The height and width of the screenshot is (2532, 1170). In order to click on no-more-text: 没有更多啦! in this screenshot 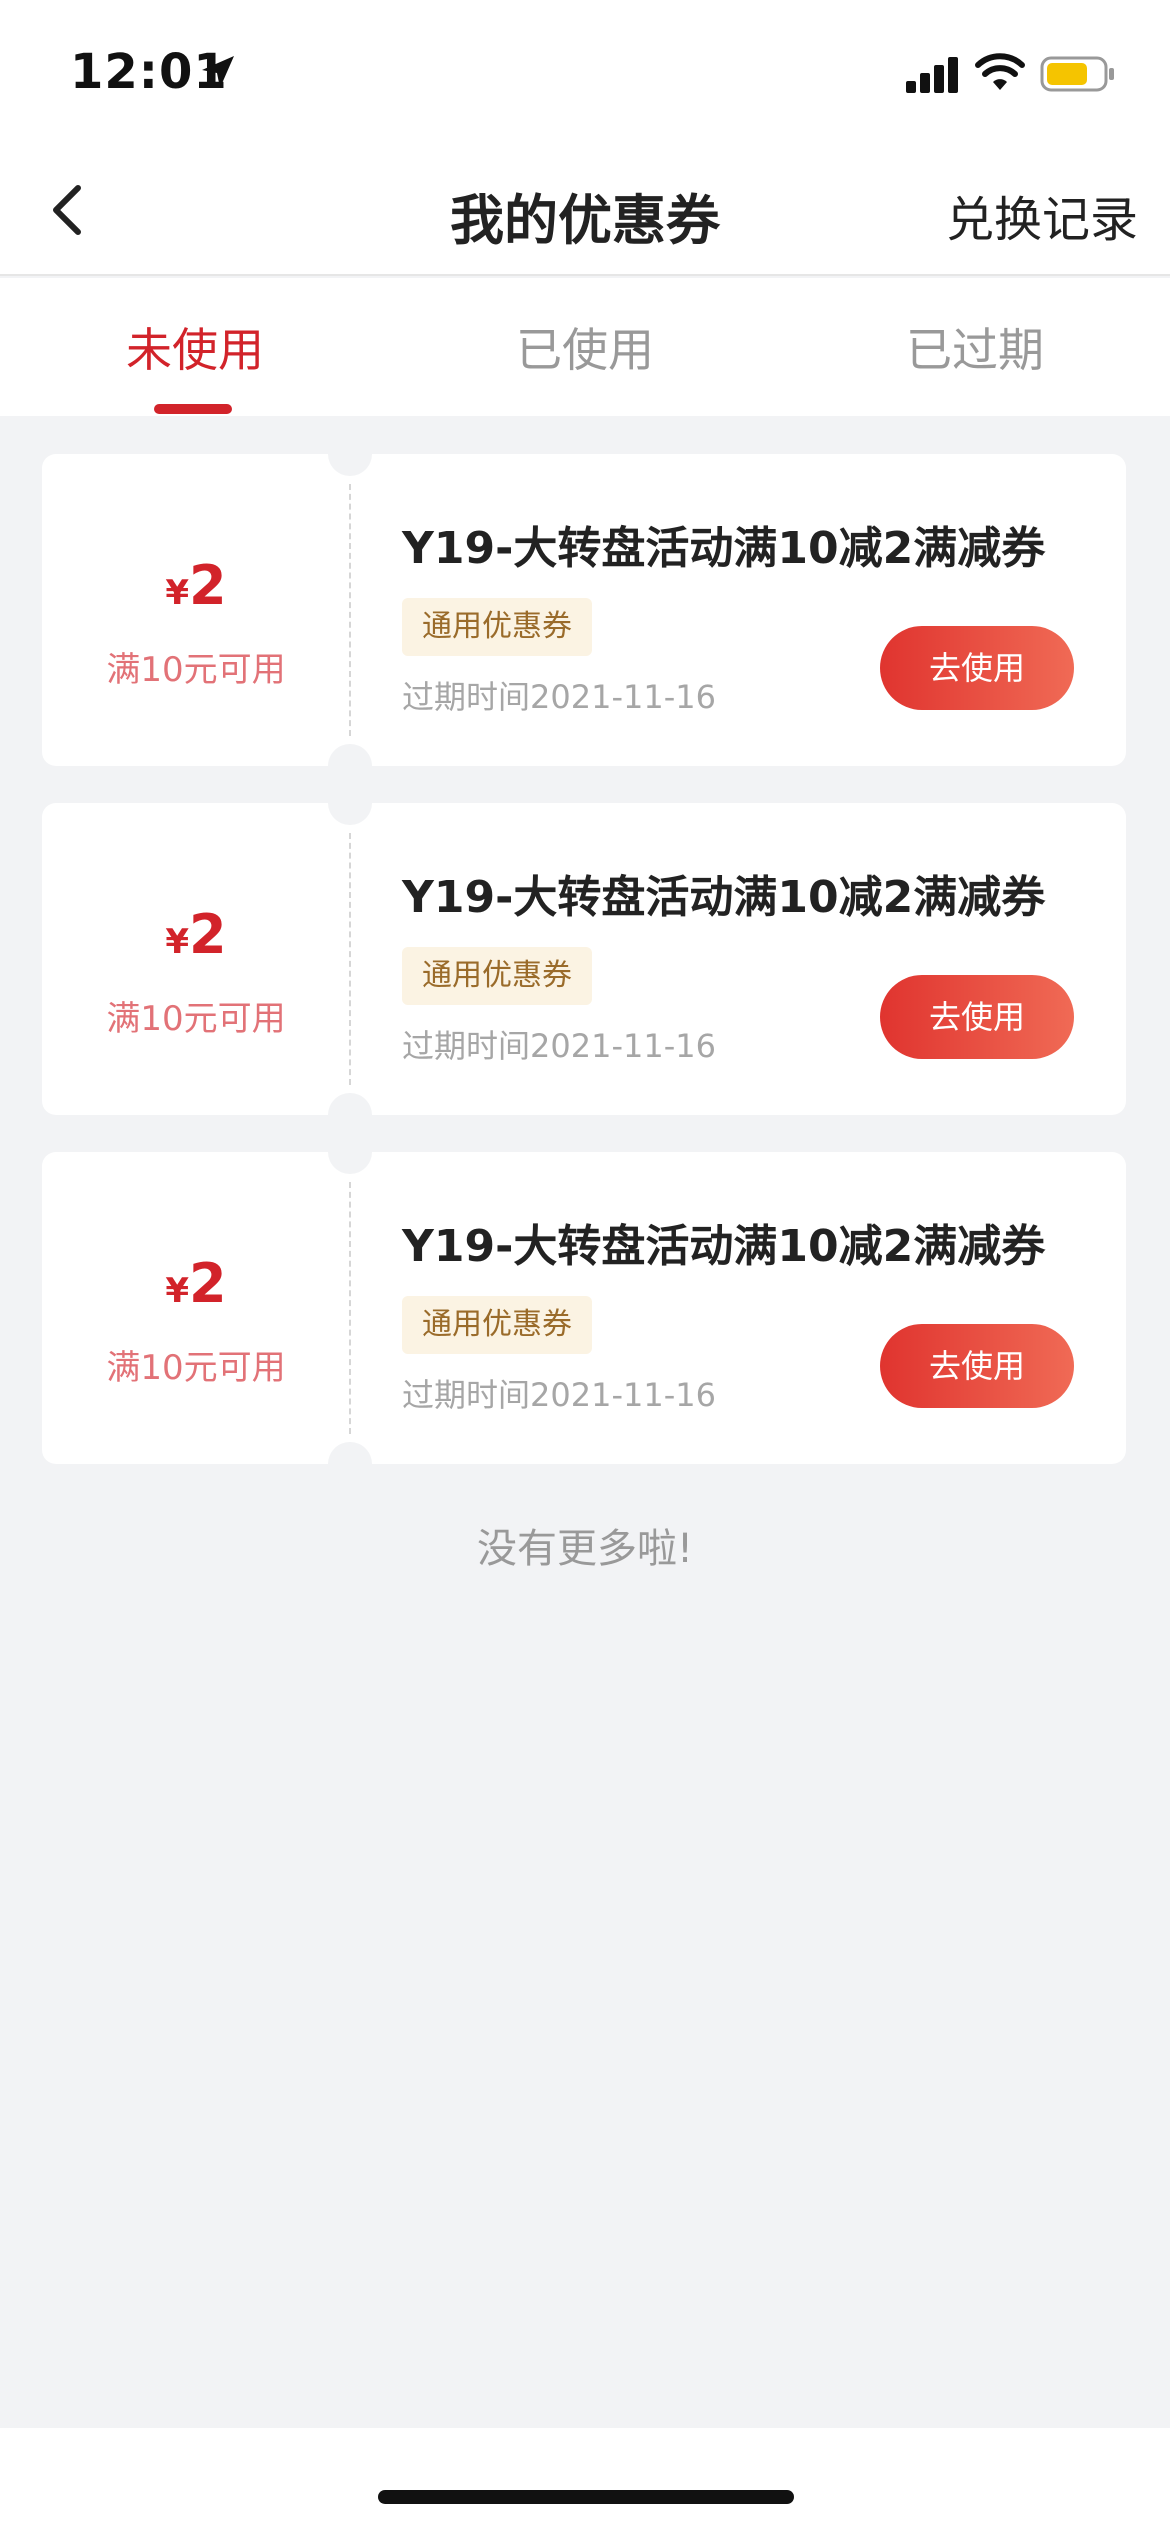, I will do `click(585, 1549)`.